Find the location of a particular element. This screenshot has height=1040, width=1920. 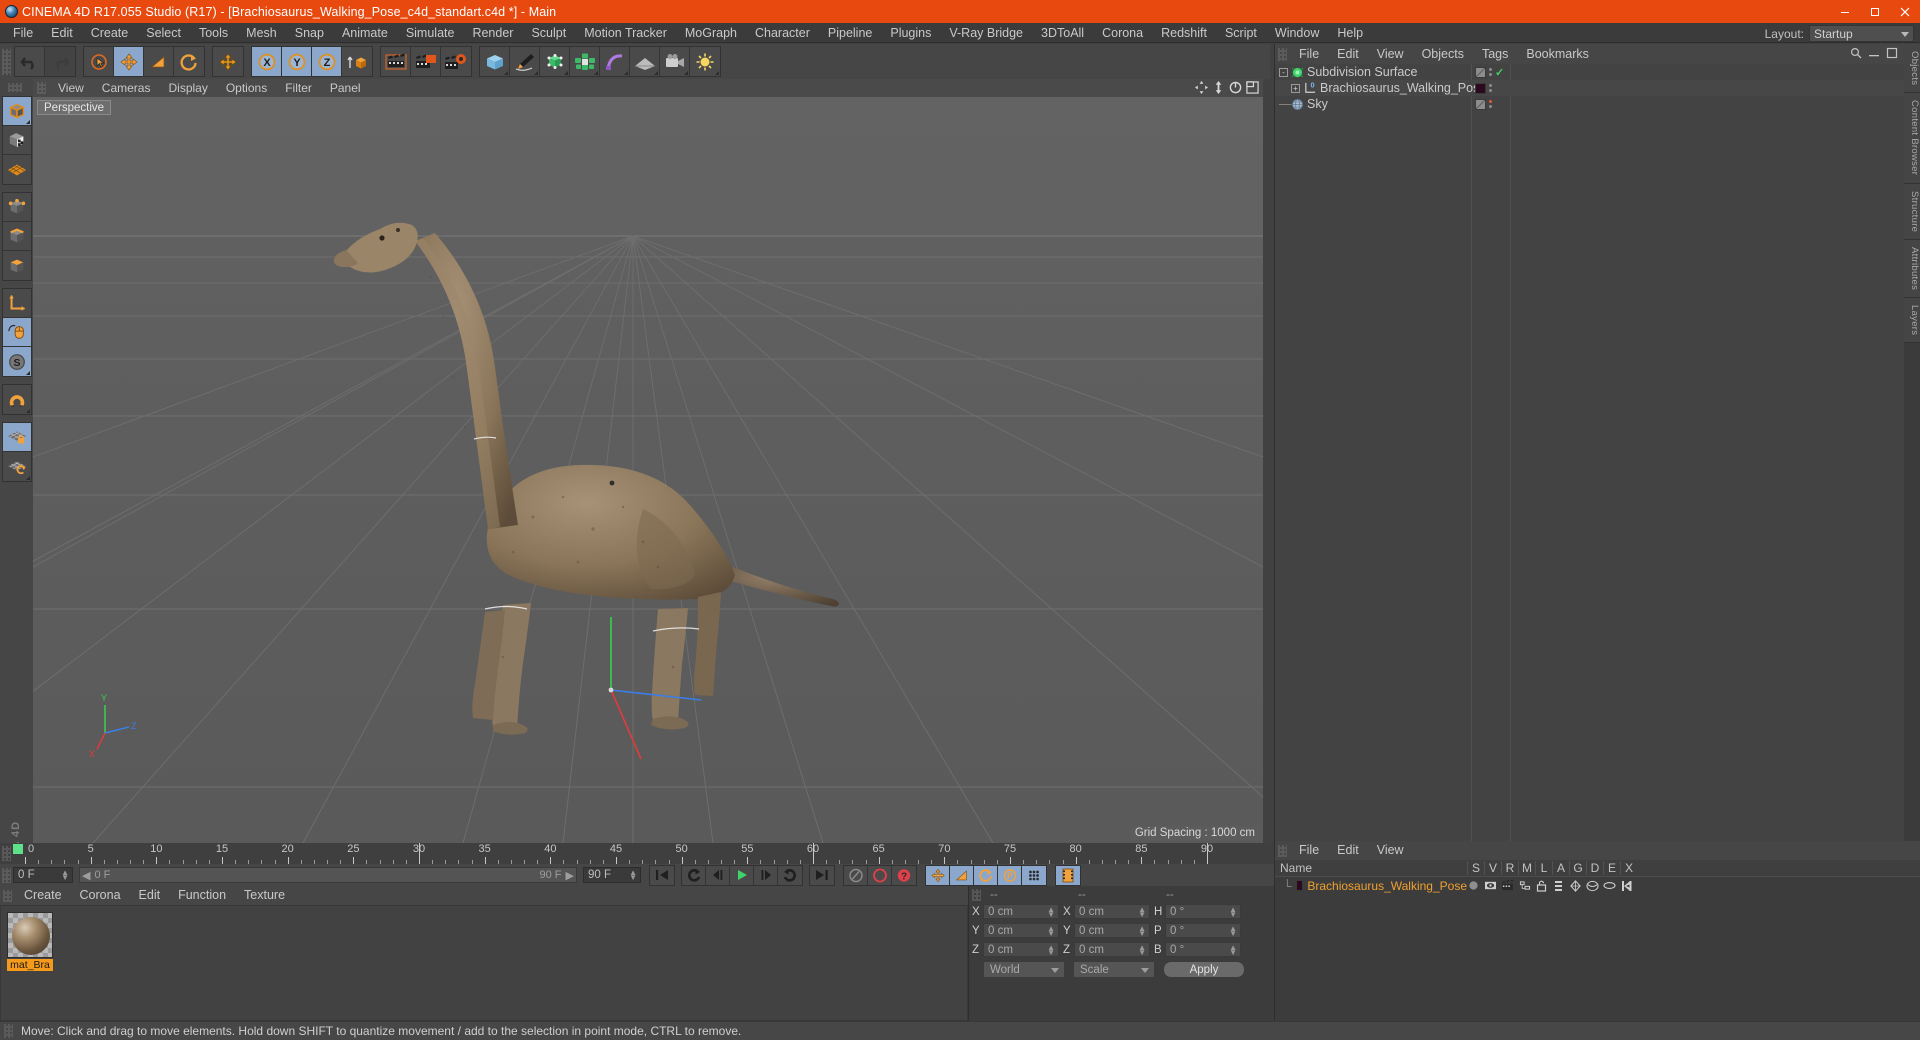

move-axis-tool is located at coordinates (228, 61).